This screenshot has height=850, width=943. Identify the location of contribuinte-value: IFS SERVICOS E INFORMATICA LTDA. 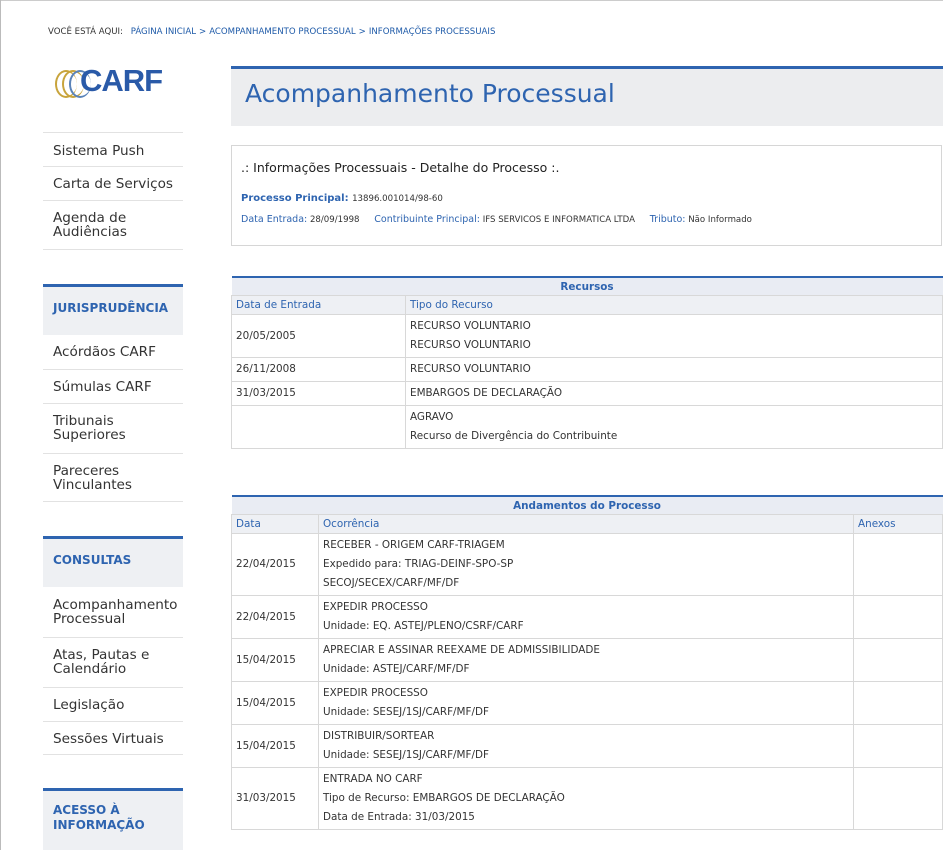
(559, 220).